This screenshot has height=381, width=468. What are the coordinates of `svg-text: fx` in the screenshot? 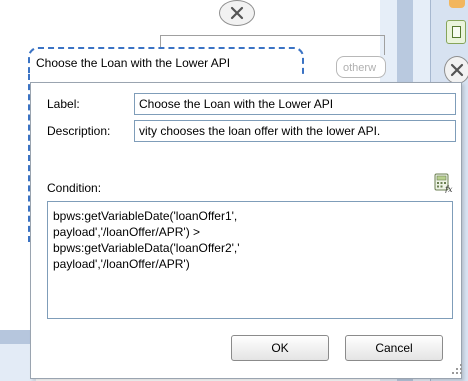 It's located at (448, 189).